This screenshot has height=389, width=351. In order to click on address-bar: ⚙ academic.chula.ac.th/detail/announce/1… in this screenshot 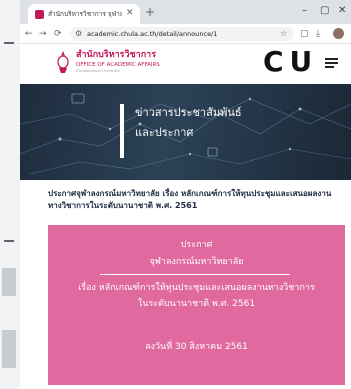, I will do `click(182, 34)`.